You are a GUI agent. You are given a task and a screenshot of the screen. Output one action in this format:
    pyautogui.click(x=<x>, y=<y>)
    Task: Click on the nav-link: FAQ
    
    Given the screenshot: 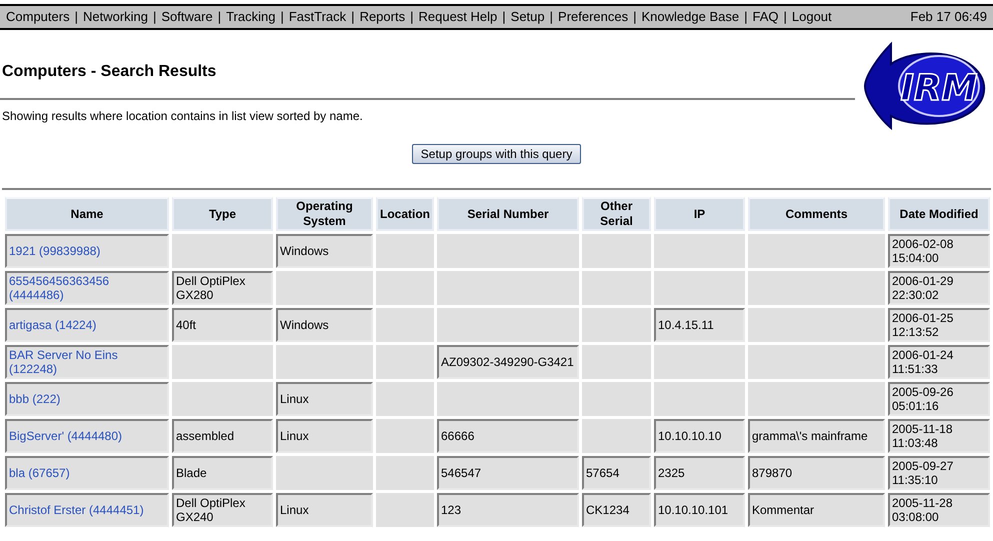 What is the action you would take?
    pyautogui.click(x=765, y=17)
    